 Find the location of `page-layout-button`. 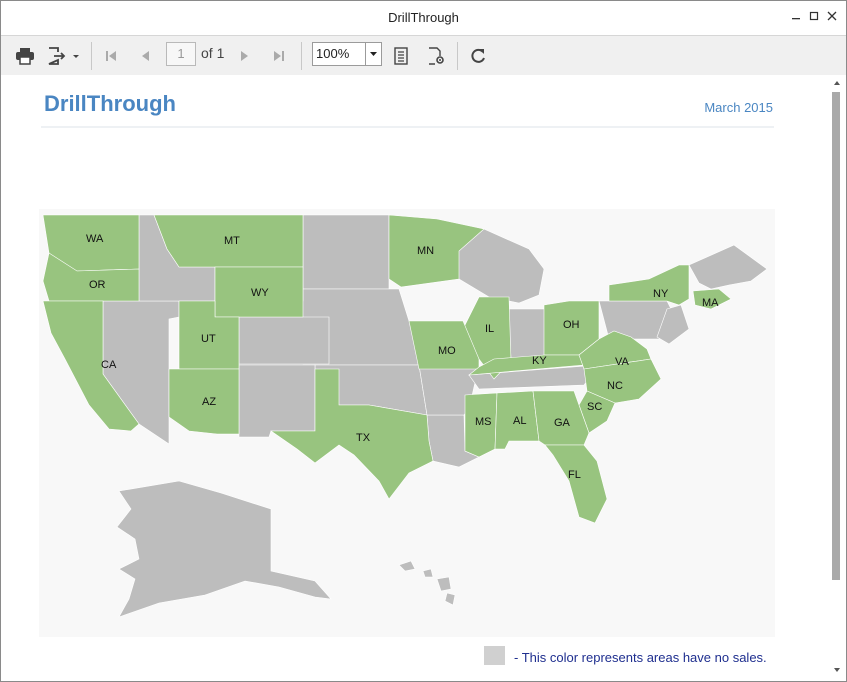

page-layout-button is located at coordinates (401, 56).